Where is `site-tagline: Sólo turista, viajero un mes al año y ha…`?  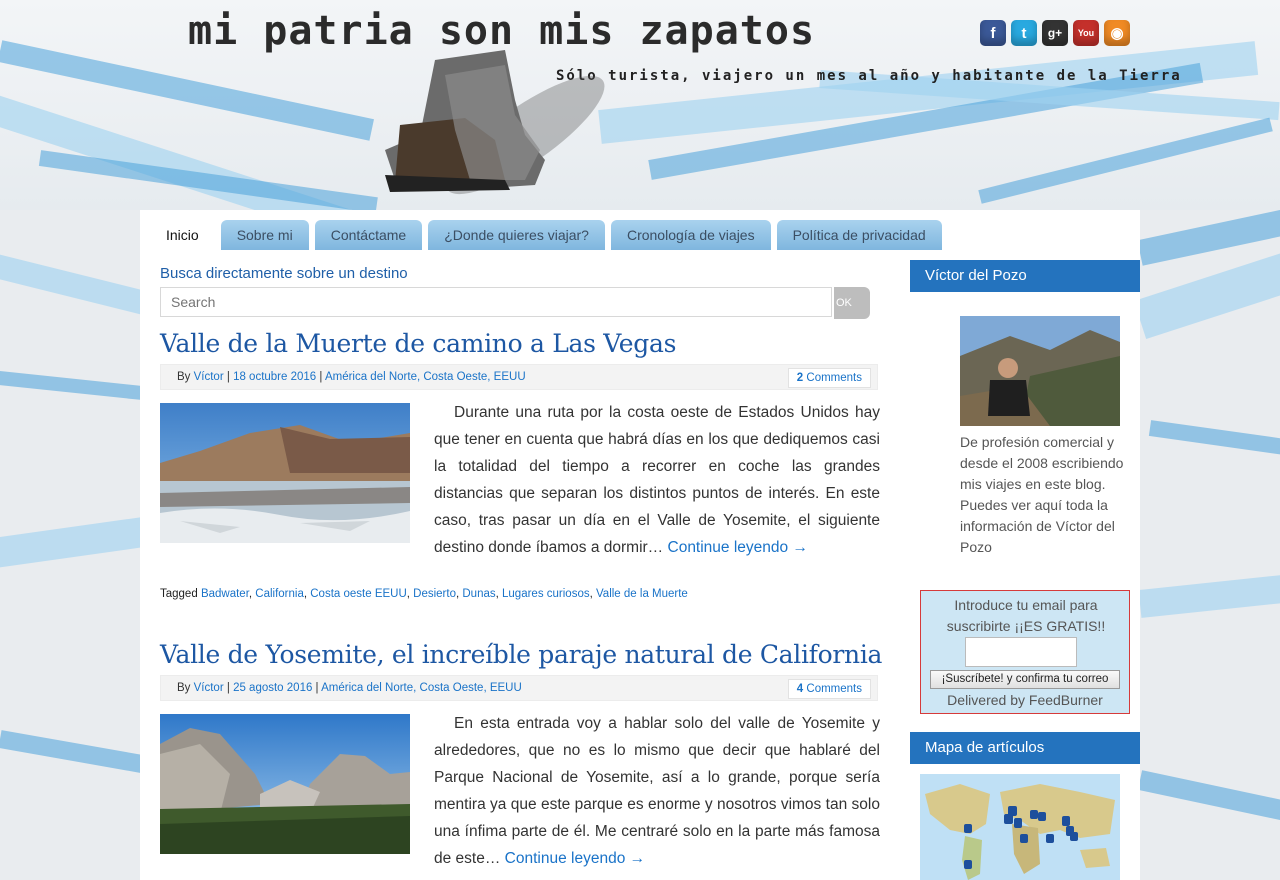
site-tagline: Sólo turista, viajero un mes al año y ha… is located at coordinates (869, 76).